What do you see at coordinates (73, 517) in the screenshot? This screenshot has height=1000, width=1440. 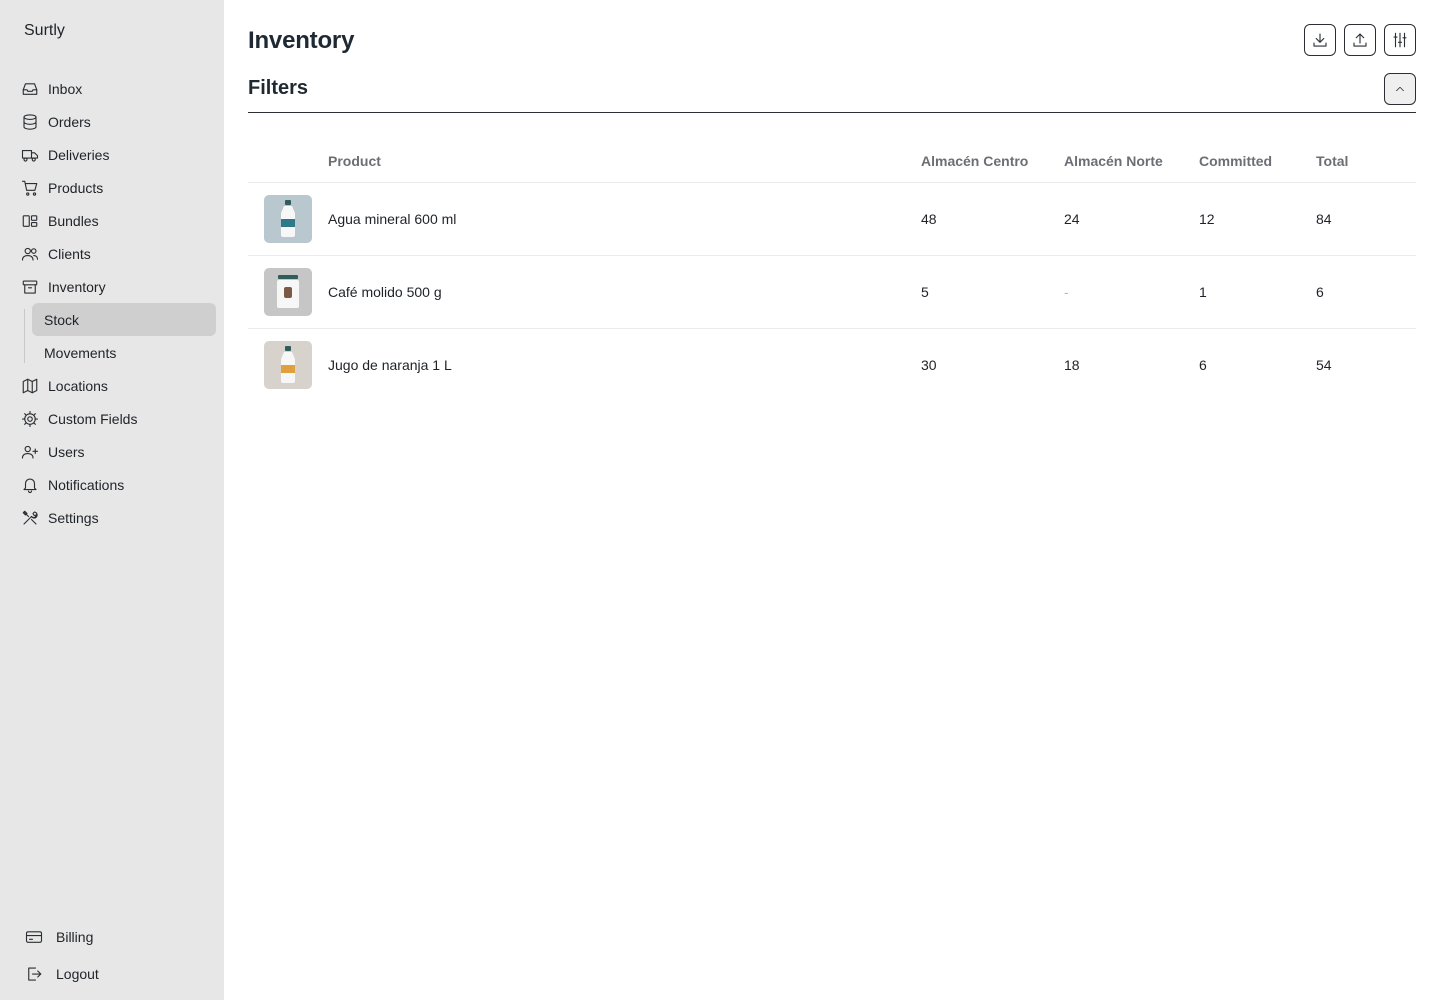 I see `sidebar-item-label: Settings` at bounding box center [73, 517].